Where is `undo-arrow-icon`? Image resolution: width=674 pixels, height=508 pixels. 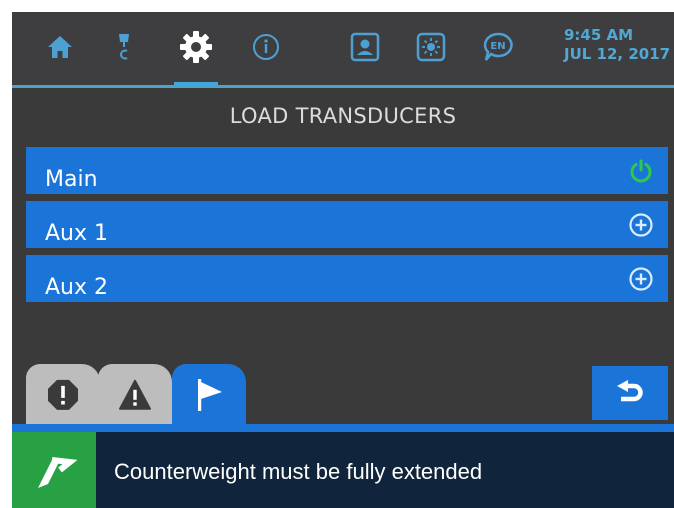 undo-arrow-icon is located at coordinates (630, 391).